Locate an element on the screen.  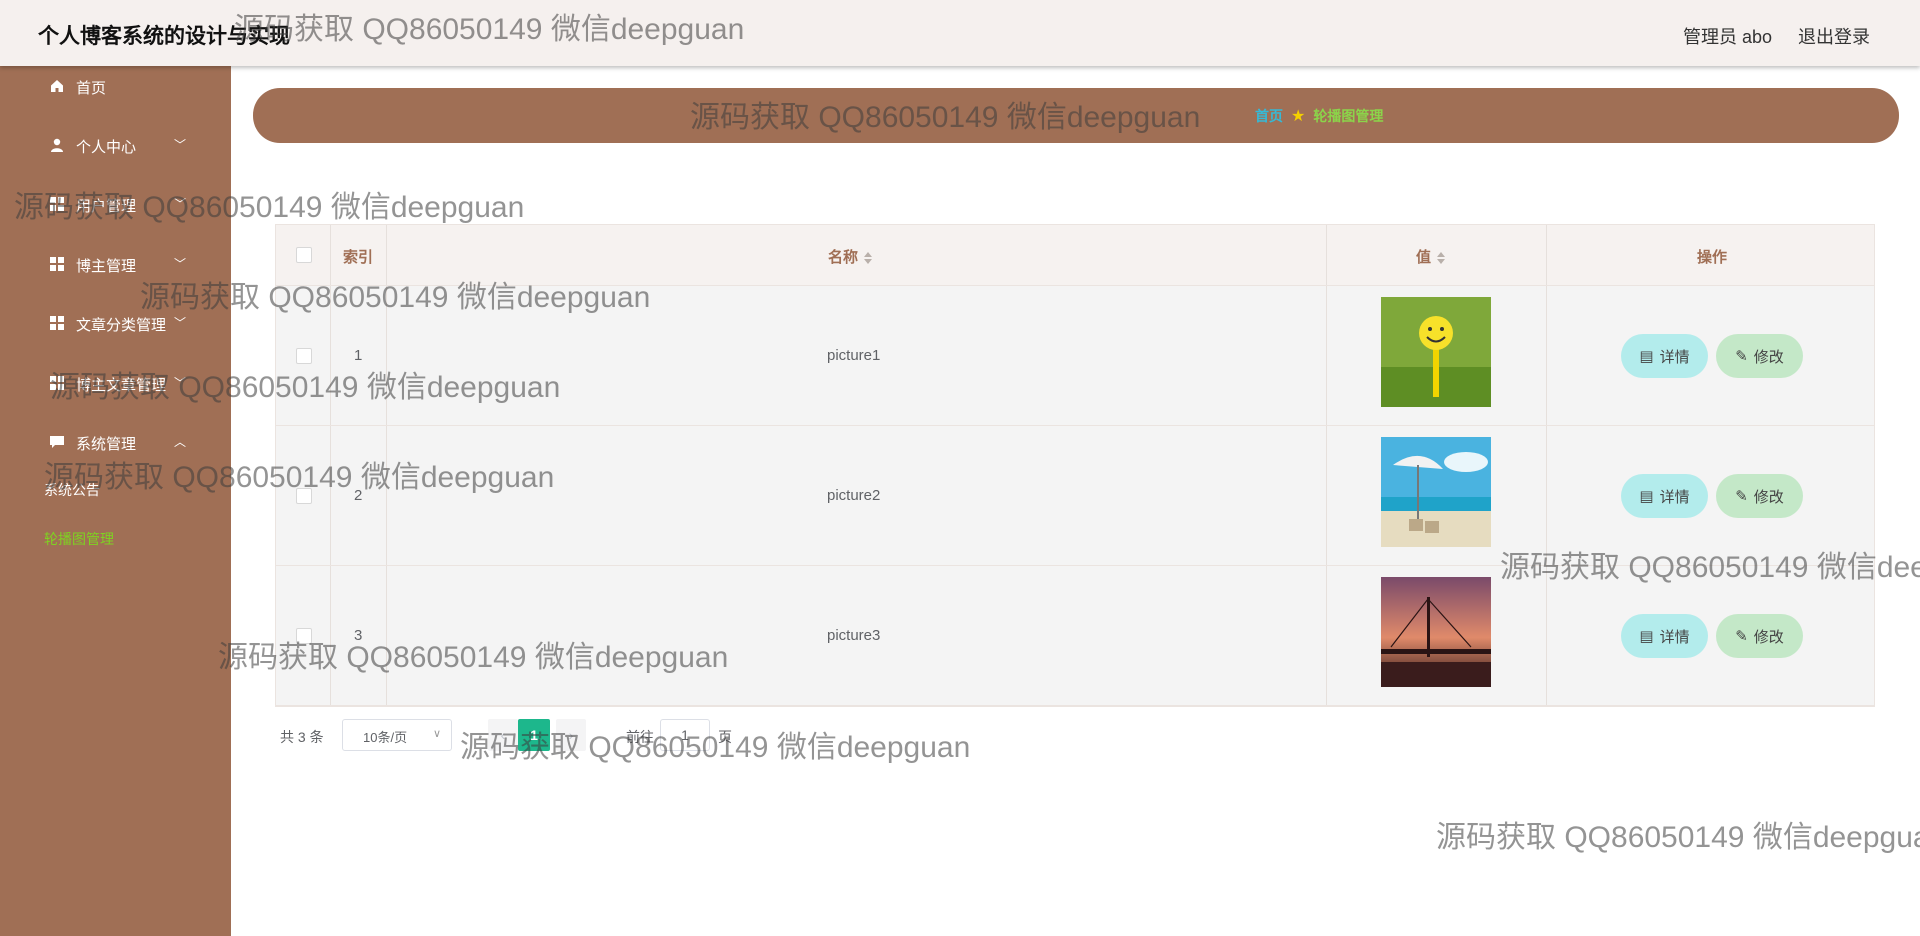
row-index: 1 is located at coordinates (358, 355).